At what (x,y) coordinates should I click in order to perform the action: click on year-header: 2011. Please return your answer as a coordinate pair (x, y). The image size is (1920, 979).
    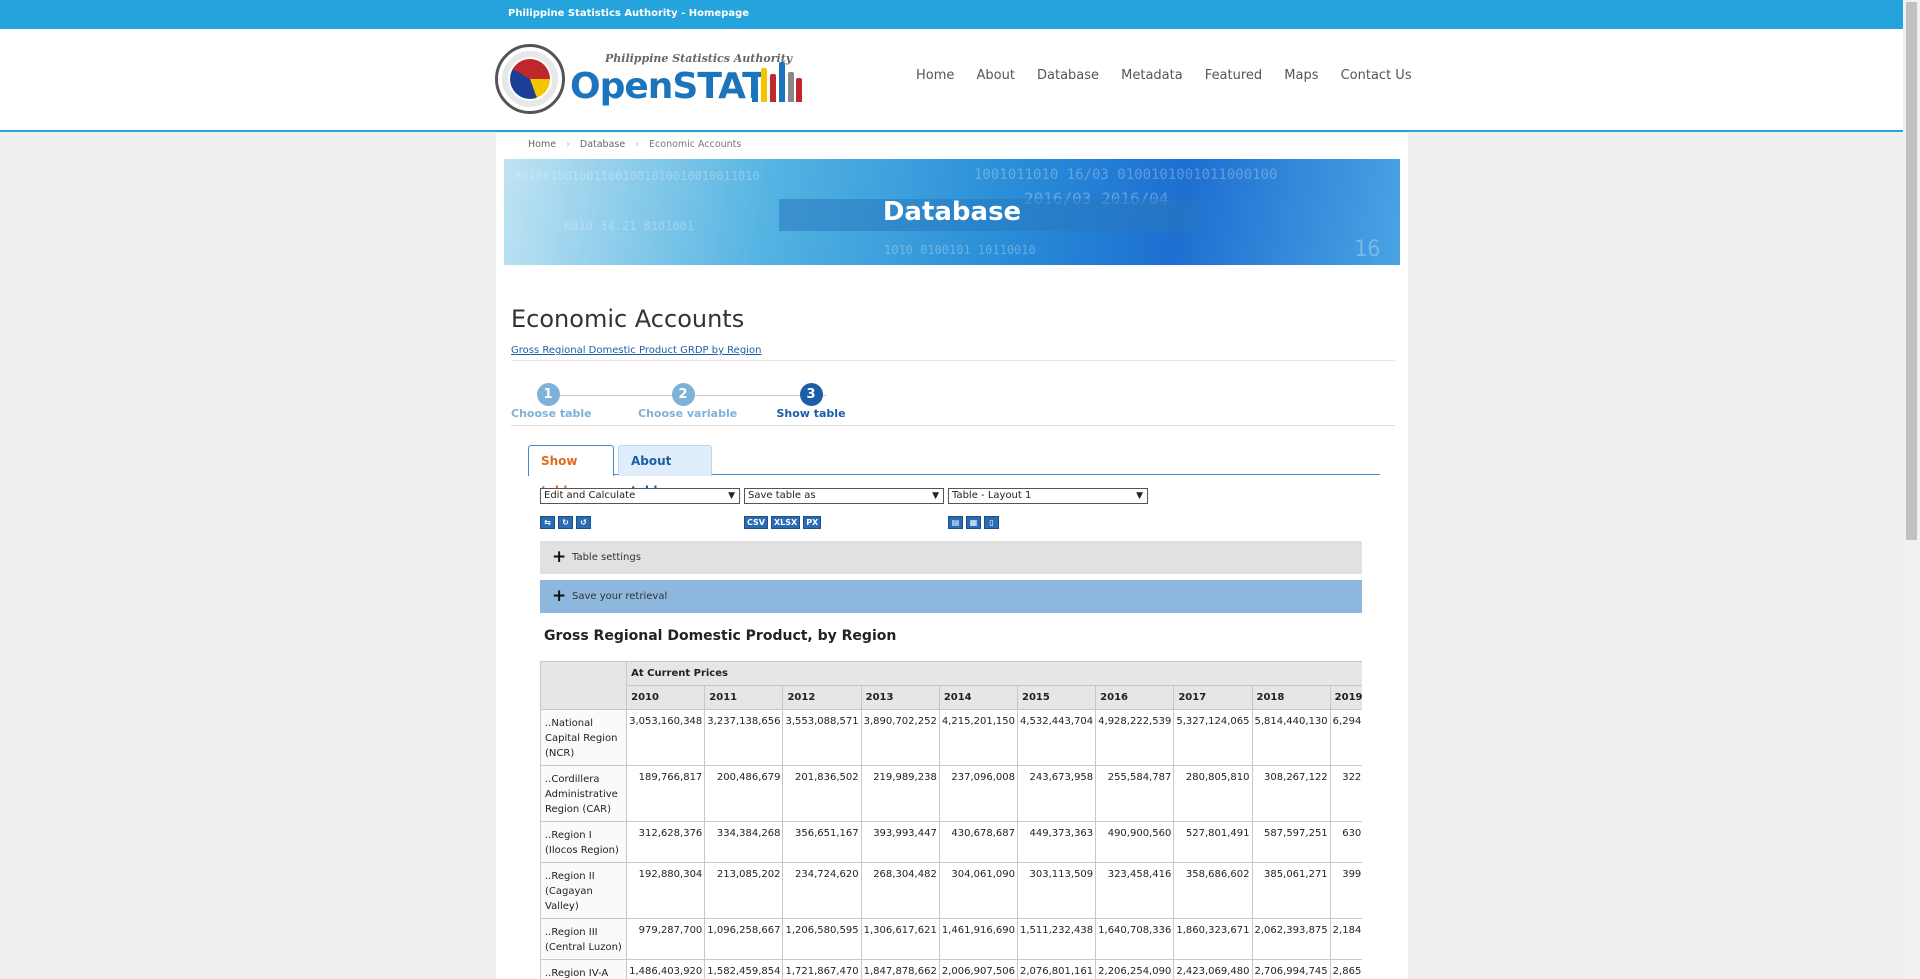
    Looking at the image, I should click on (744, 697).